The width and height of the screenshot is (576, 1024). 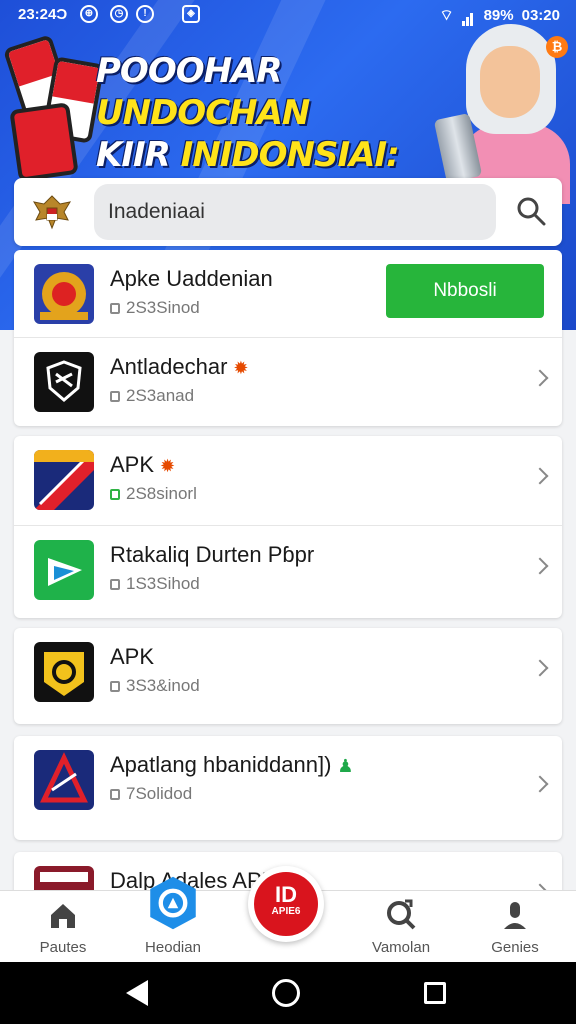 What do you see at coordinates (155, 686) in the screenshot?
I see `app-meta: 3S3&inod` at bounding box center [155, 686].